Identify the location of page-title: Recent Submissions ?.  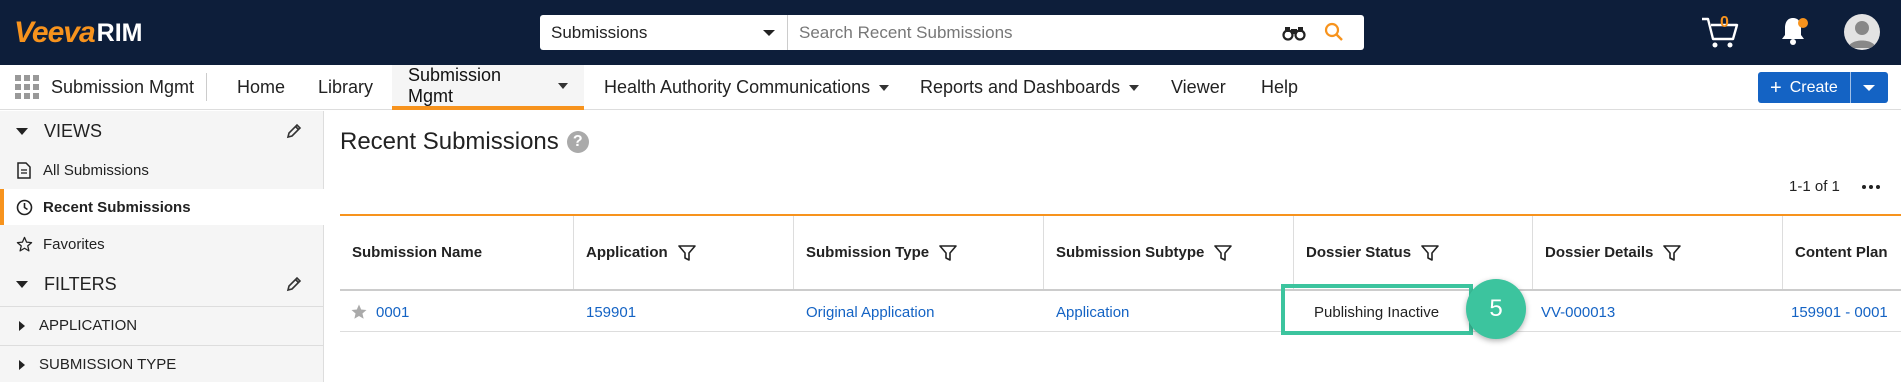
(464, 142).